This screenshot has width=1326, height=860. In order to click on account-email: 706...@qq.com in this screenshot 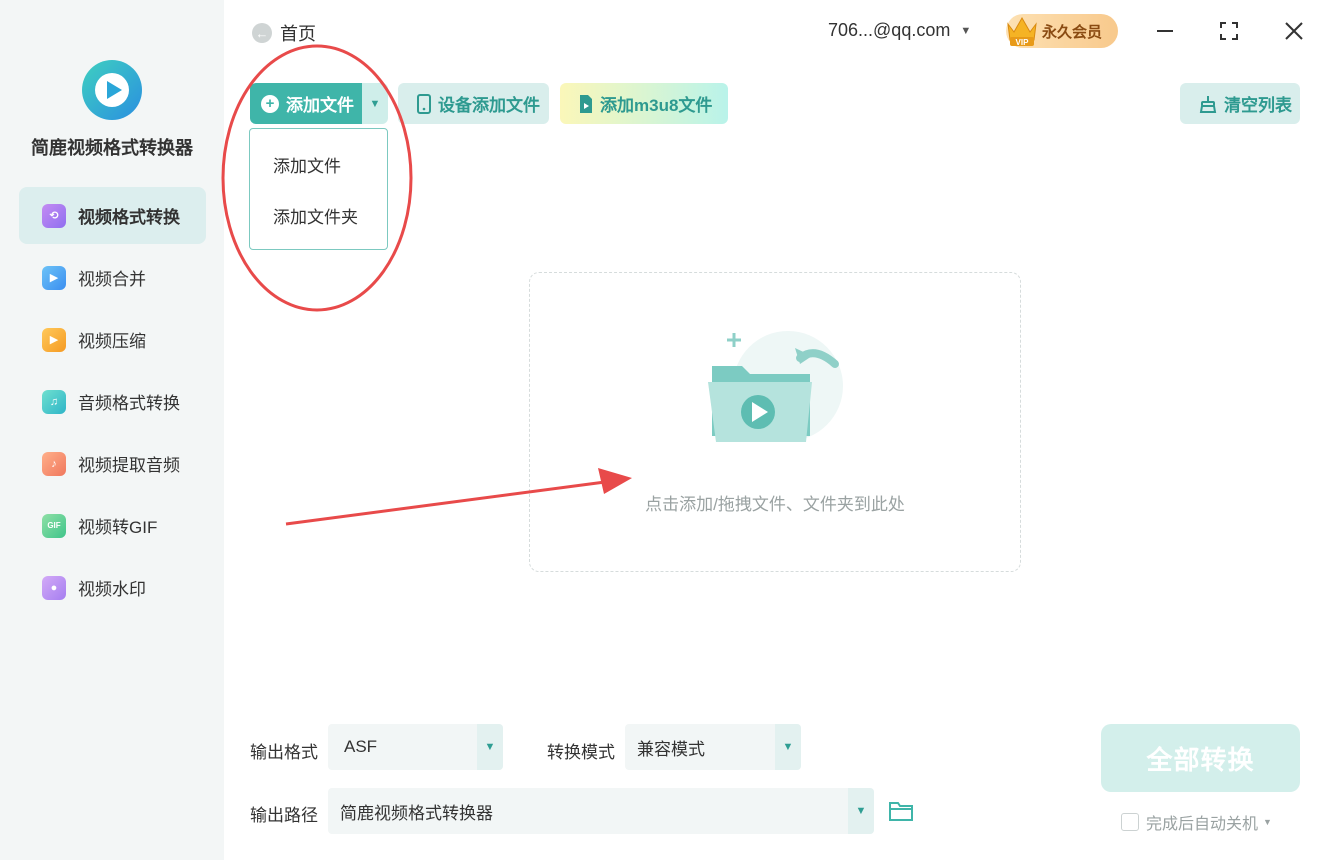, I will do `click(889, 30)`.